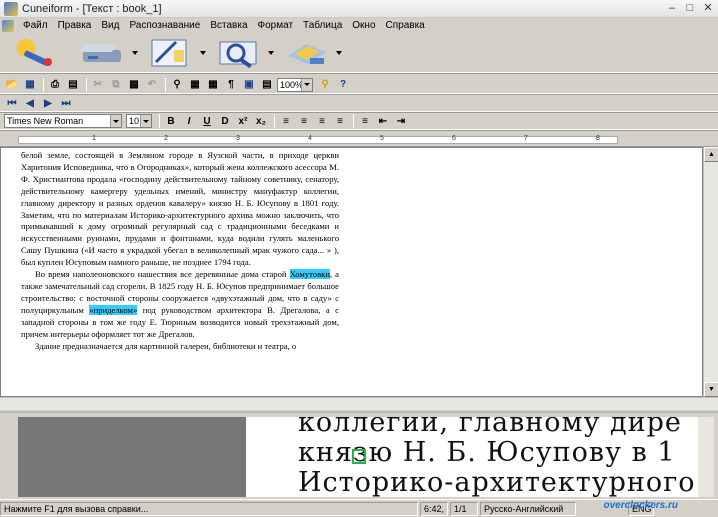 The image size is (718, 517). Describe the element at coordinates (92, 8) in the screenshot. I see `window-title: Cuneiform - [Текст : book_1]` at that location.